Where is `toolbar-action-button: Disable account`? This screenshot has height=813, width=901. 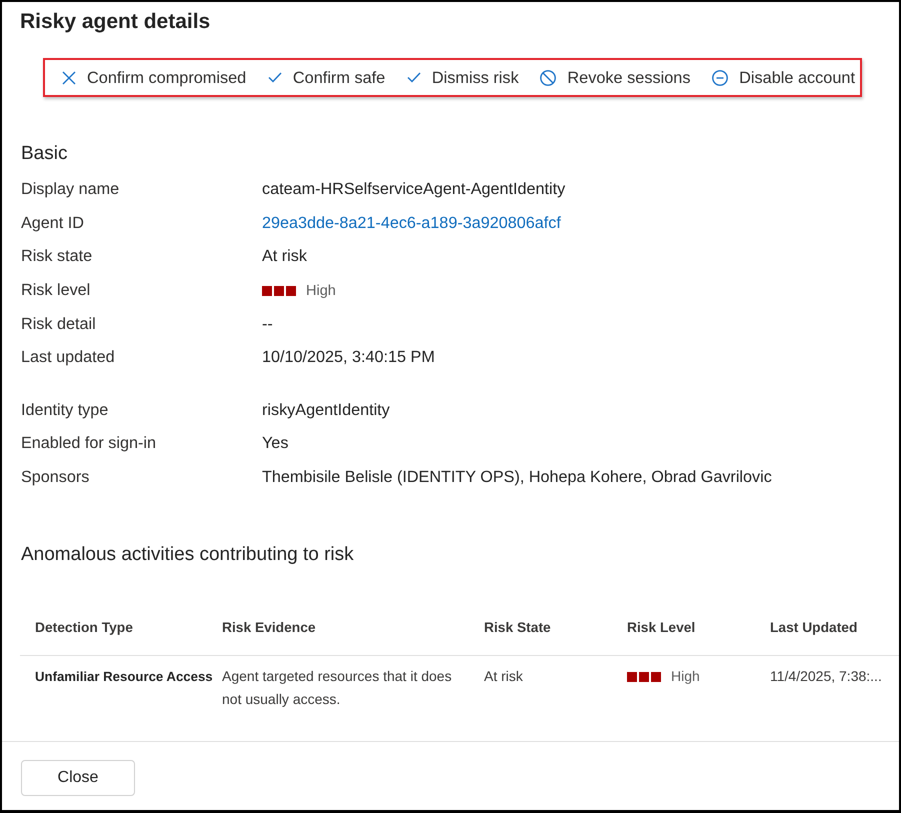
toolbar-action-button: Disable account is located at coordinates (783, 78).